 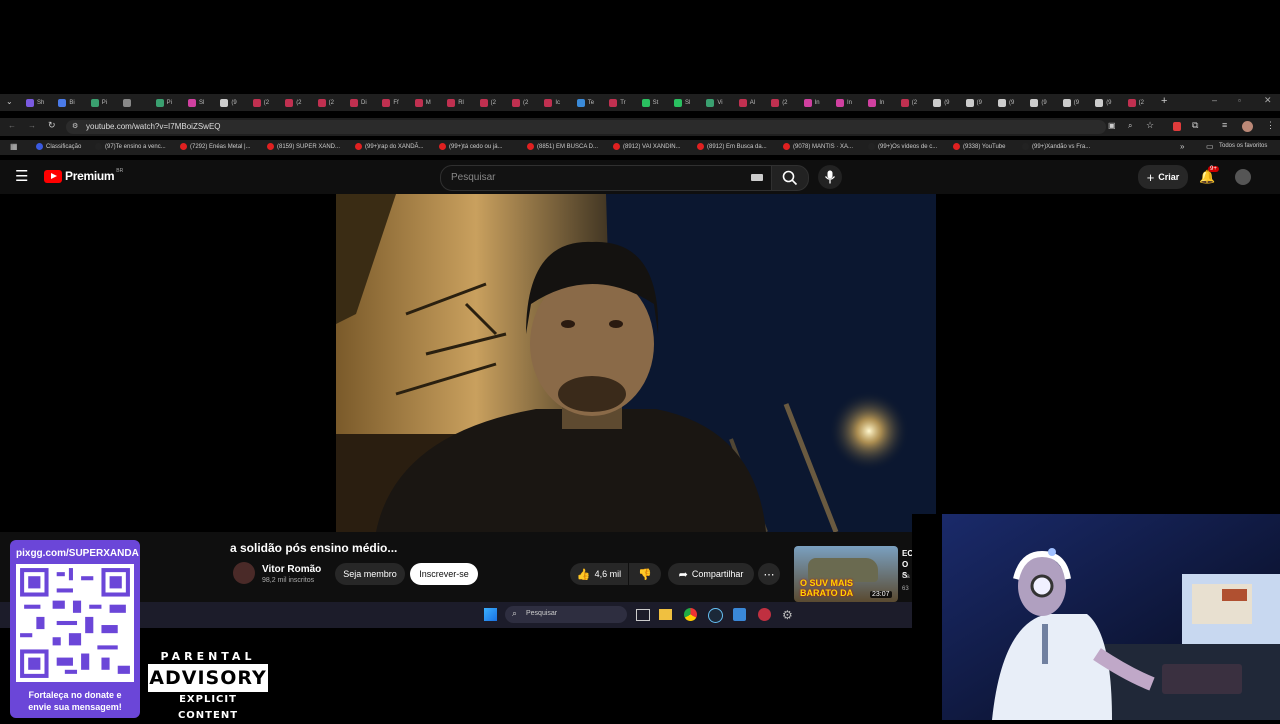 I want to click on subscribe-label: Inscrever-se, so click(x=444, y=574).